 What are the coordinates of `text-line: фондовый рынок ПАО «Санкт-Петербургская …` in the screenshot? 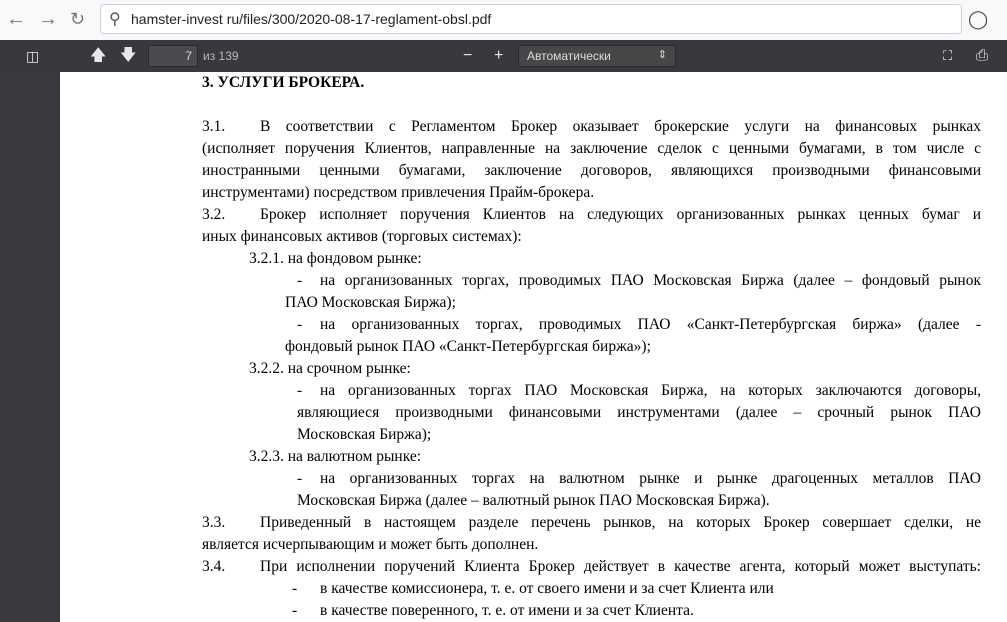 It's located at (468, 346).